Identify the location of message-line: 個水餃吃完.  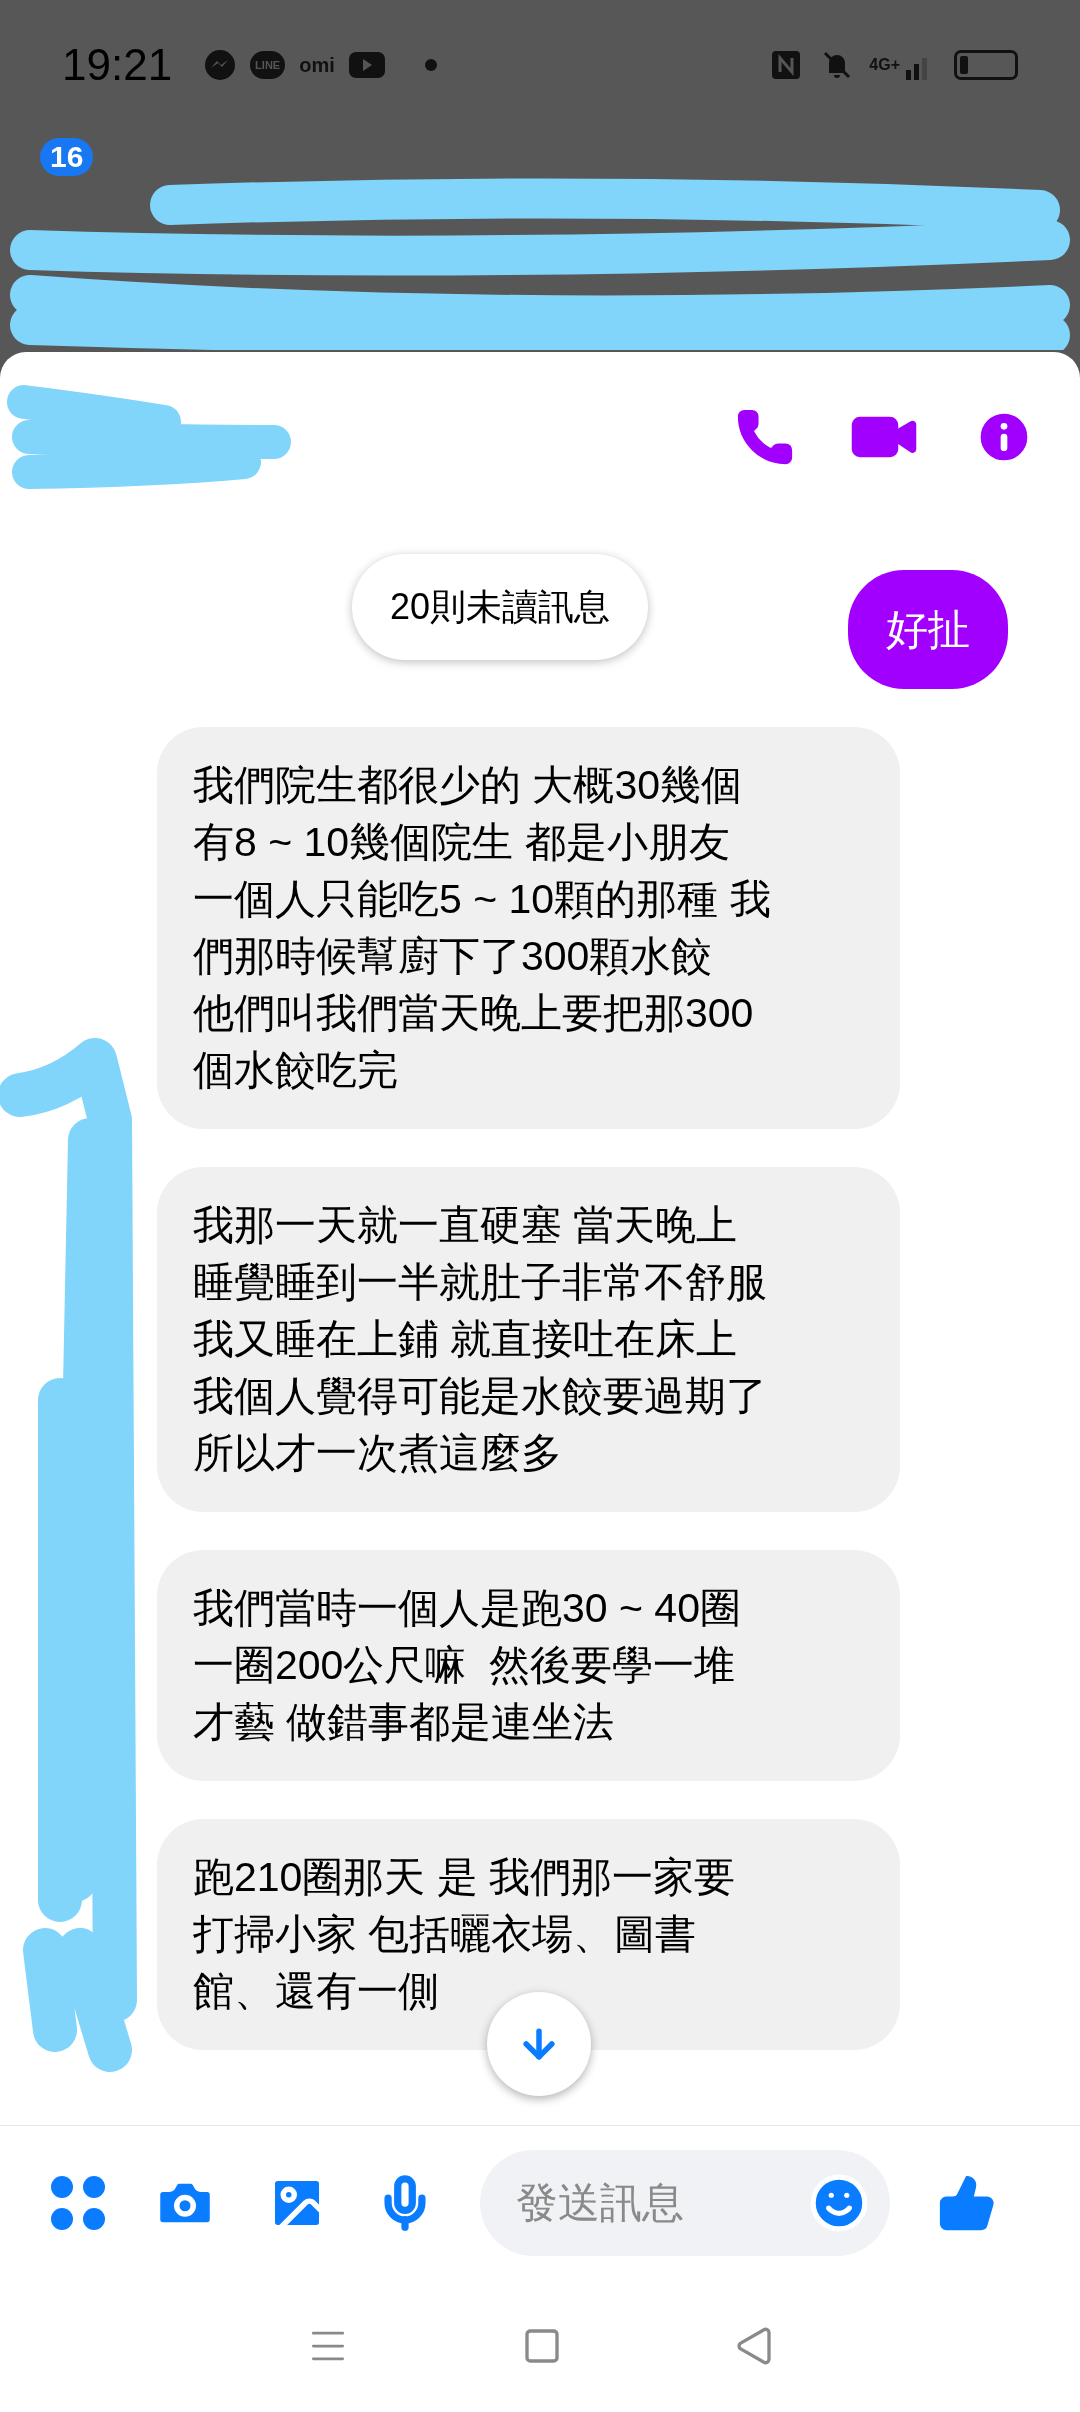
(295, 1070).